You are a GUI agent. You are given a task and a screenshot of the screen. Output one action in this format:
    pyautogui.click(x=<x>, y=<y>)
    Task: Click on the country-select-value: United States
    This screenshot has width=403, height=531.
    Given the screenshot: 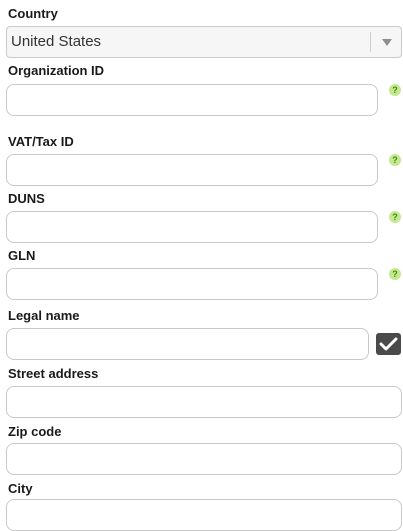 What is the action you would take?
    pyautogui.click(x=56, y=41)
    